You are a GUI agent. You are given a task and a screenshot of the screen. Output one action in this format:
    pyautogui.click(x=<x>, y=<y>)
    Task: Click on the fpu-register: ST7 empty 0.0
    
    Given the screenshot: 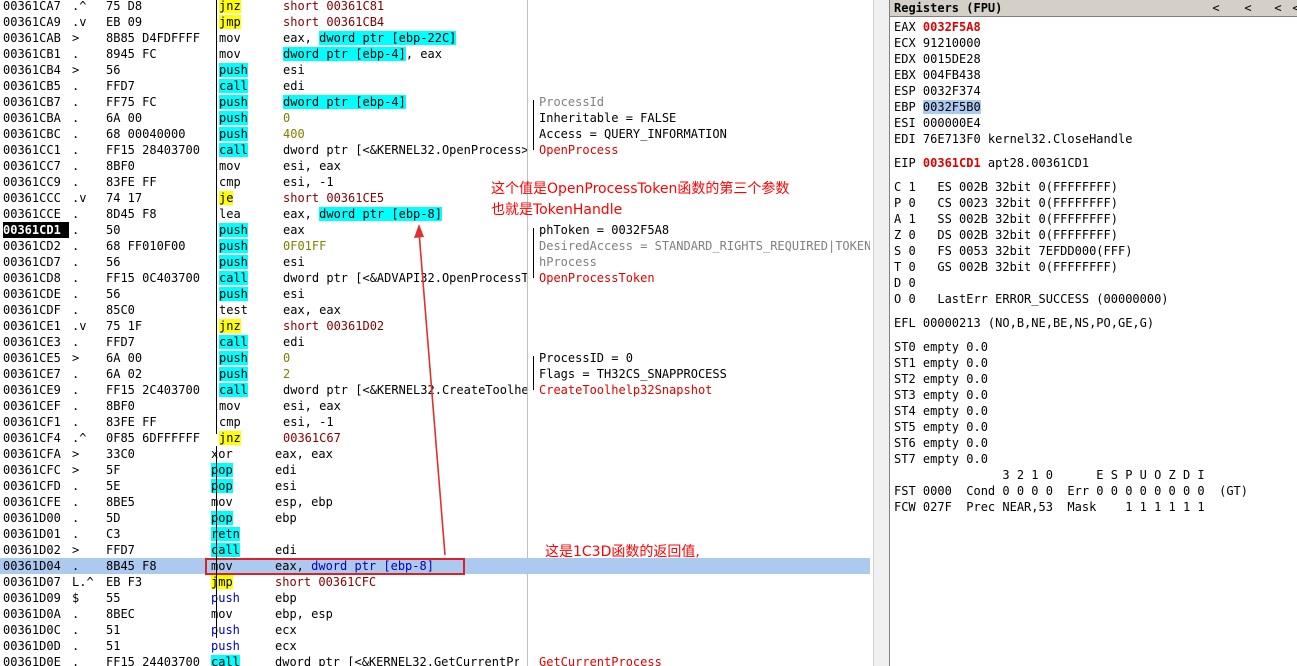 What is the action you would take?
    pyautogui.click(x=941, y=459)
    